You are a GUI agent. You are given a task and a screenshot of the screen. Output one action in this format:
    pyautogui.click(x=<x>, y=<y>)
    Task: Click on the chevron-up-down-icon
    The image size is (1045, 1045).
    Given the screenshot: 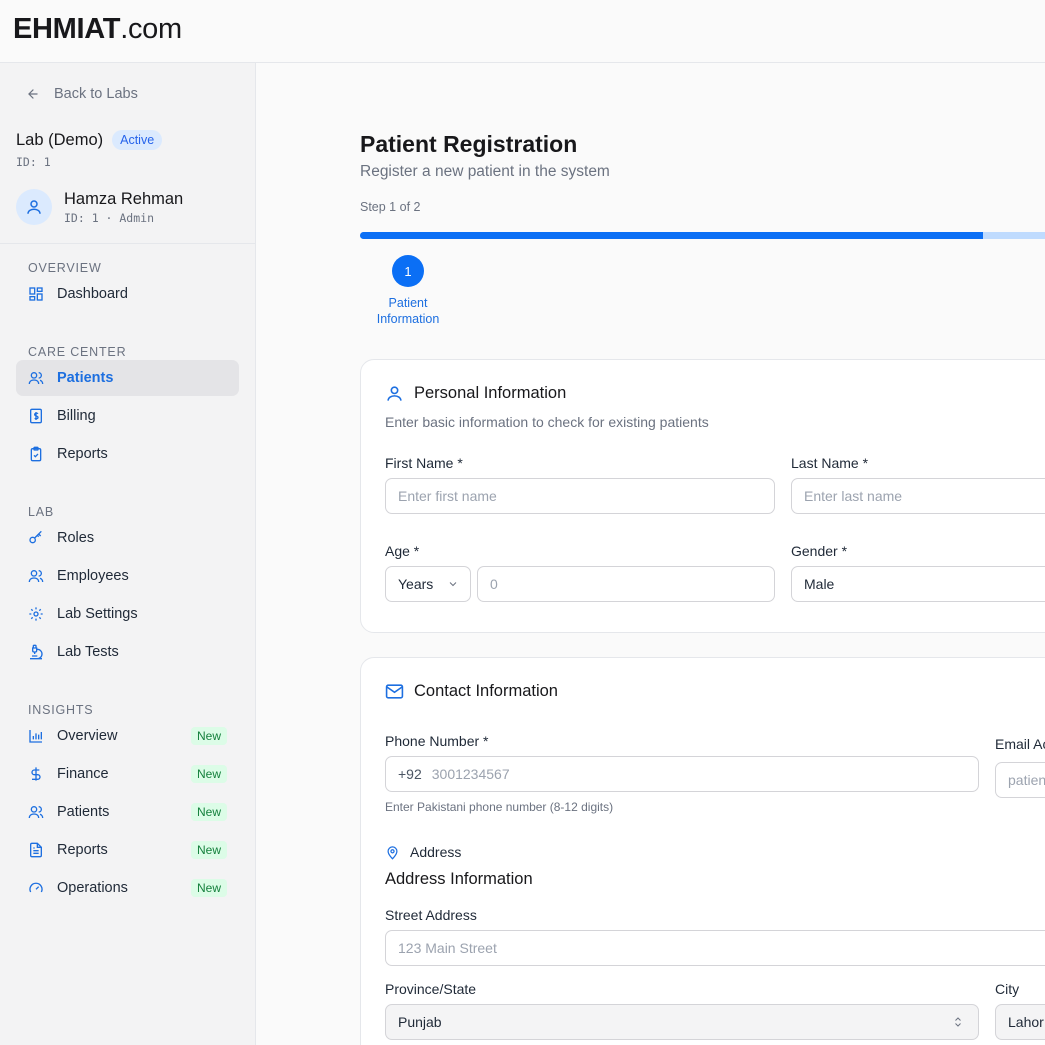 What is the action you would take?
    pyautogui.click(x=958, y=1022)
    